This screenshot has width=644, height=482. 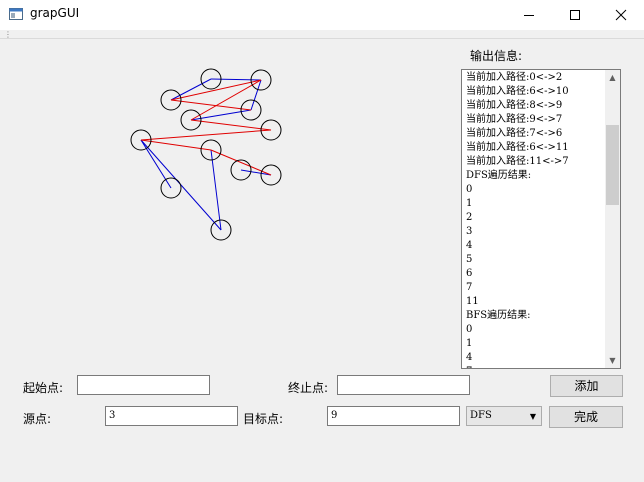 I want to click on target-input: 9, so click(x=393, y=416).